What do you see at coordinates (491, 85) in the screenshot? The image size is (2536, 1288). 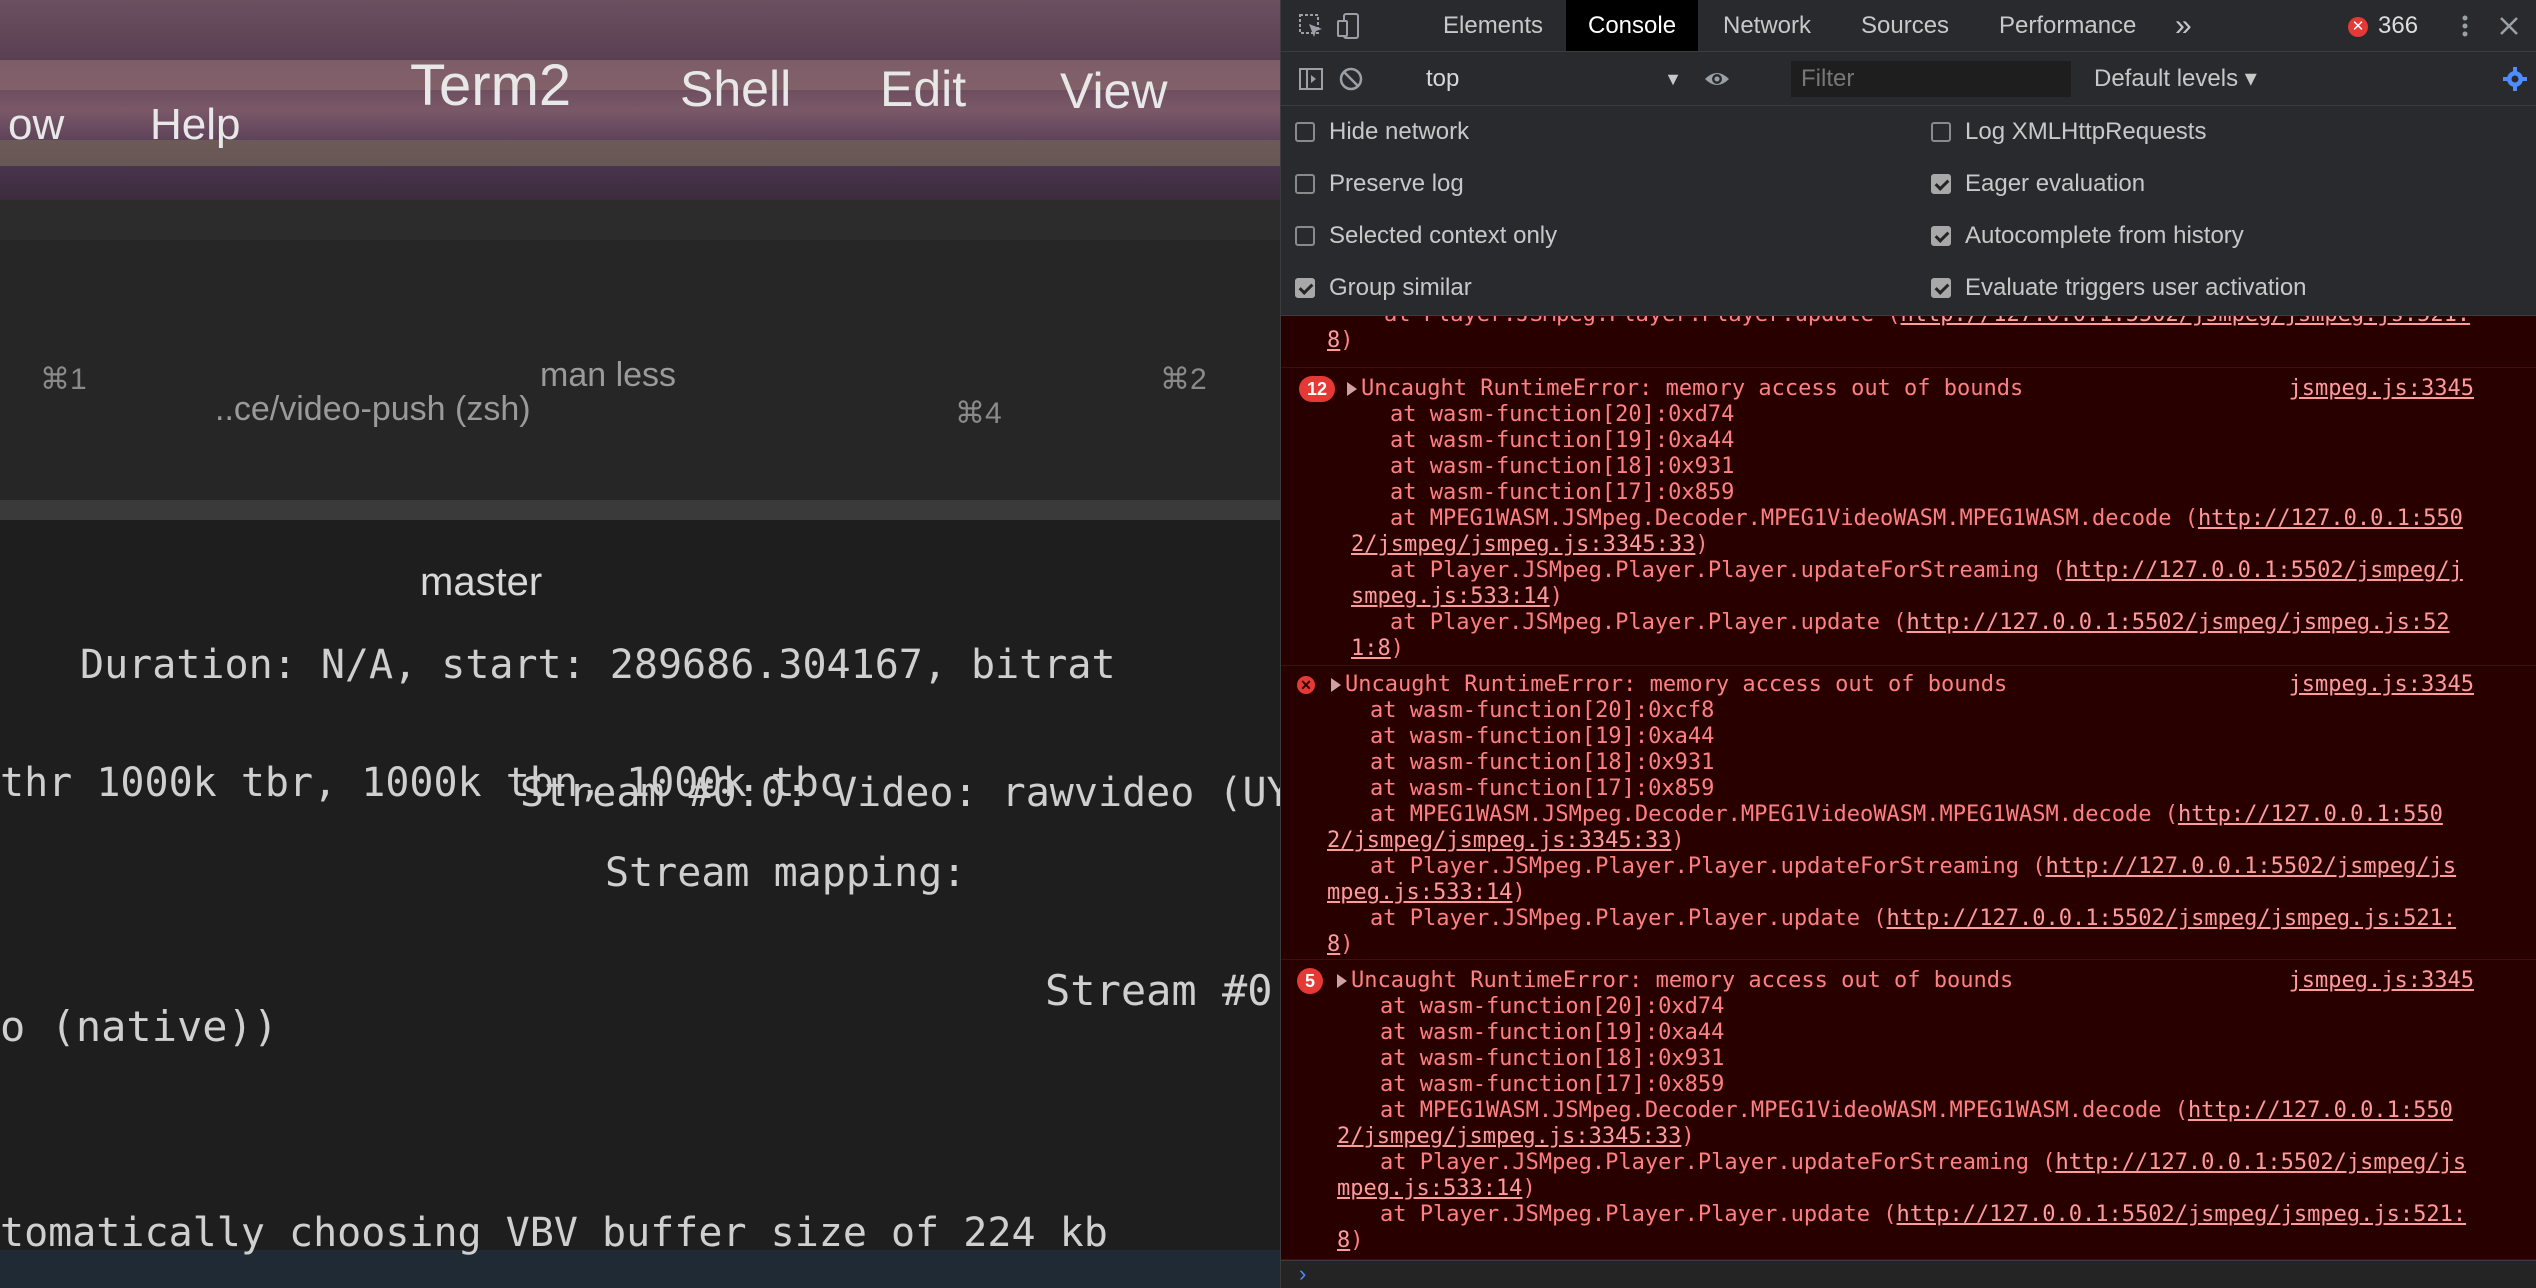 I see `menubar-text: Term2` at bounding box center [491, 85].